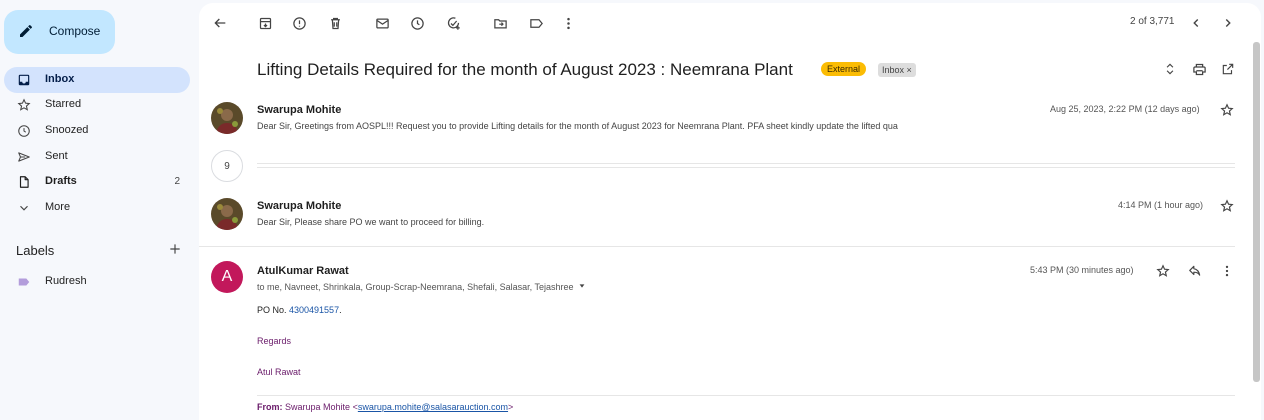 Image resolution: width=1264 pixels, height=420 pixels. I want to click on from-email-link: swarupa.mohite@salasarauction.com, so click(433, 407).